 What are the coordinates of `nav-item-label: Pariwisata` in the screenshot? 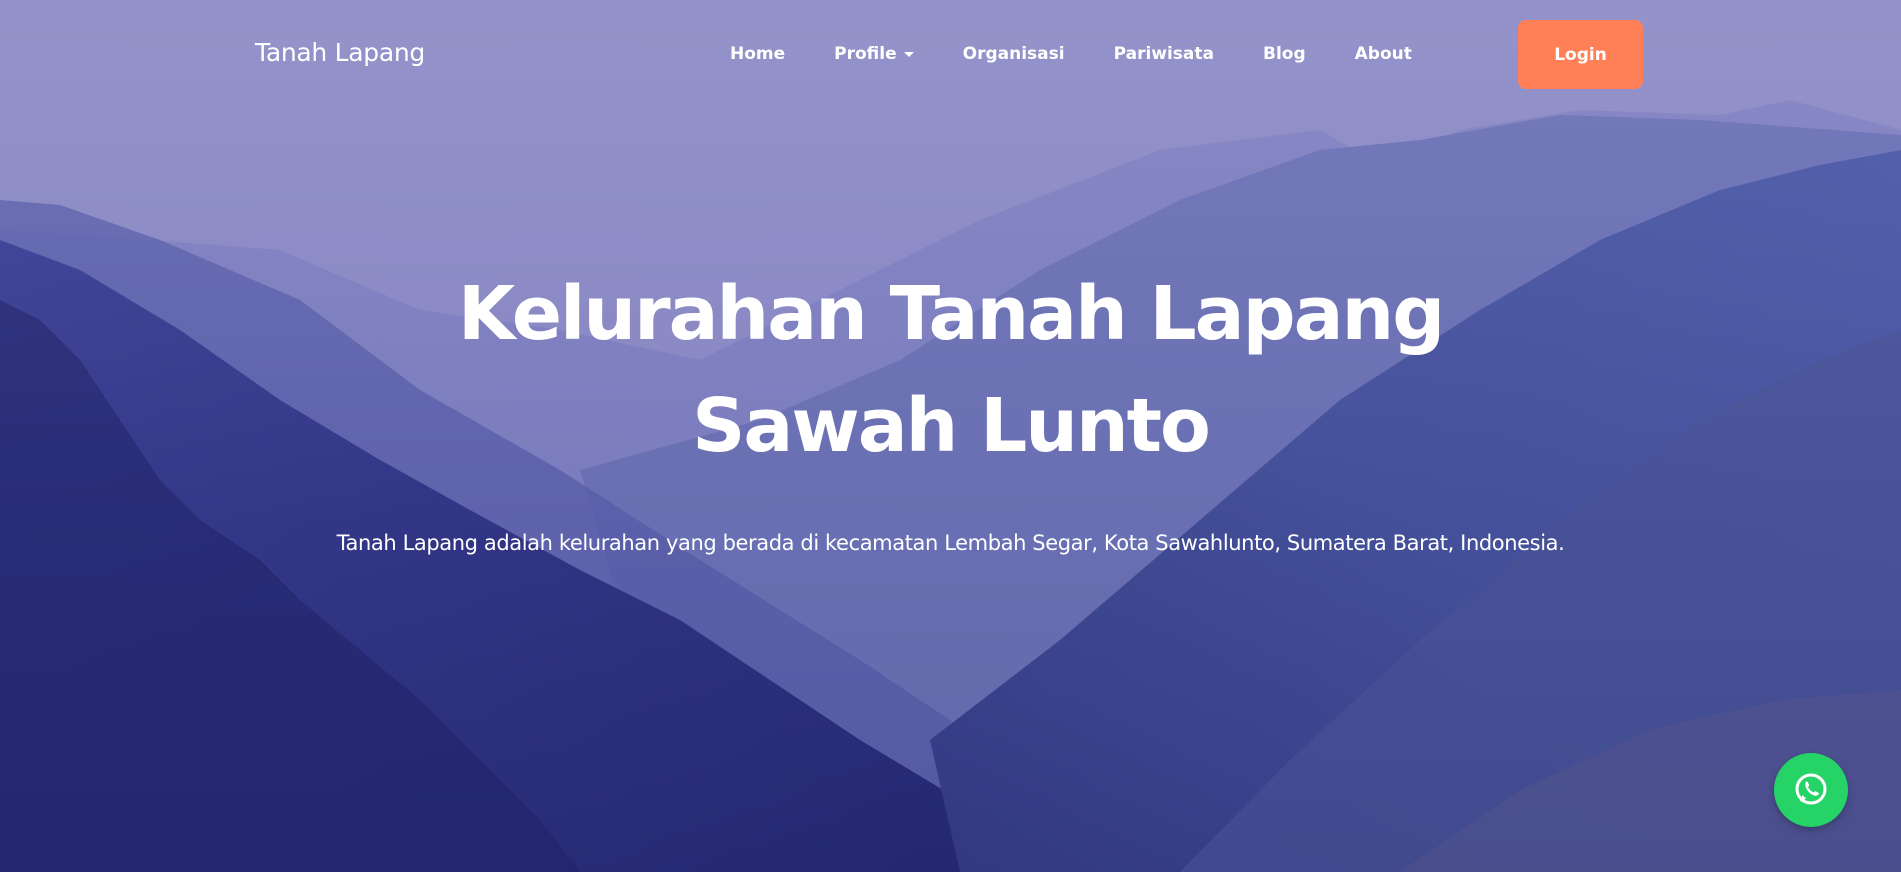 It's located at (1163, 54).